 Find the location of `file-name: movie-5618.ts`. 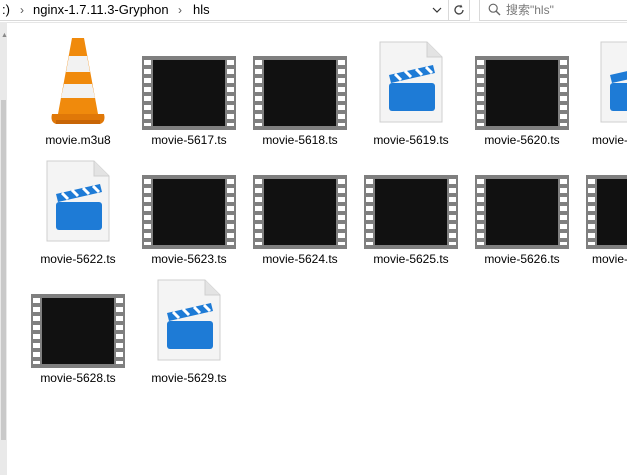

file-name: movie-5618.ts is located at coordinates (300, 140).